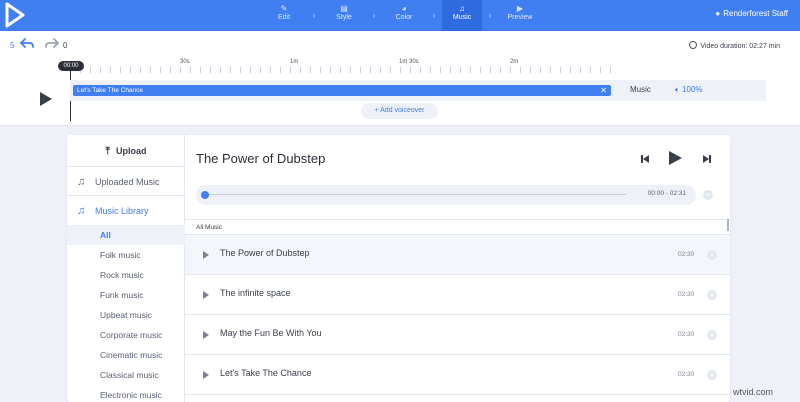  Describe the element at coordinates (457, 227) in the screenshot. I see `list-header: All Music` at that location.